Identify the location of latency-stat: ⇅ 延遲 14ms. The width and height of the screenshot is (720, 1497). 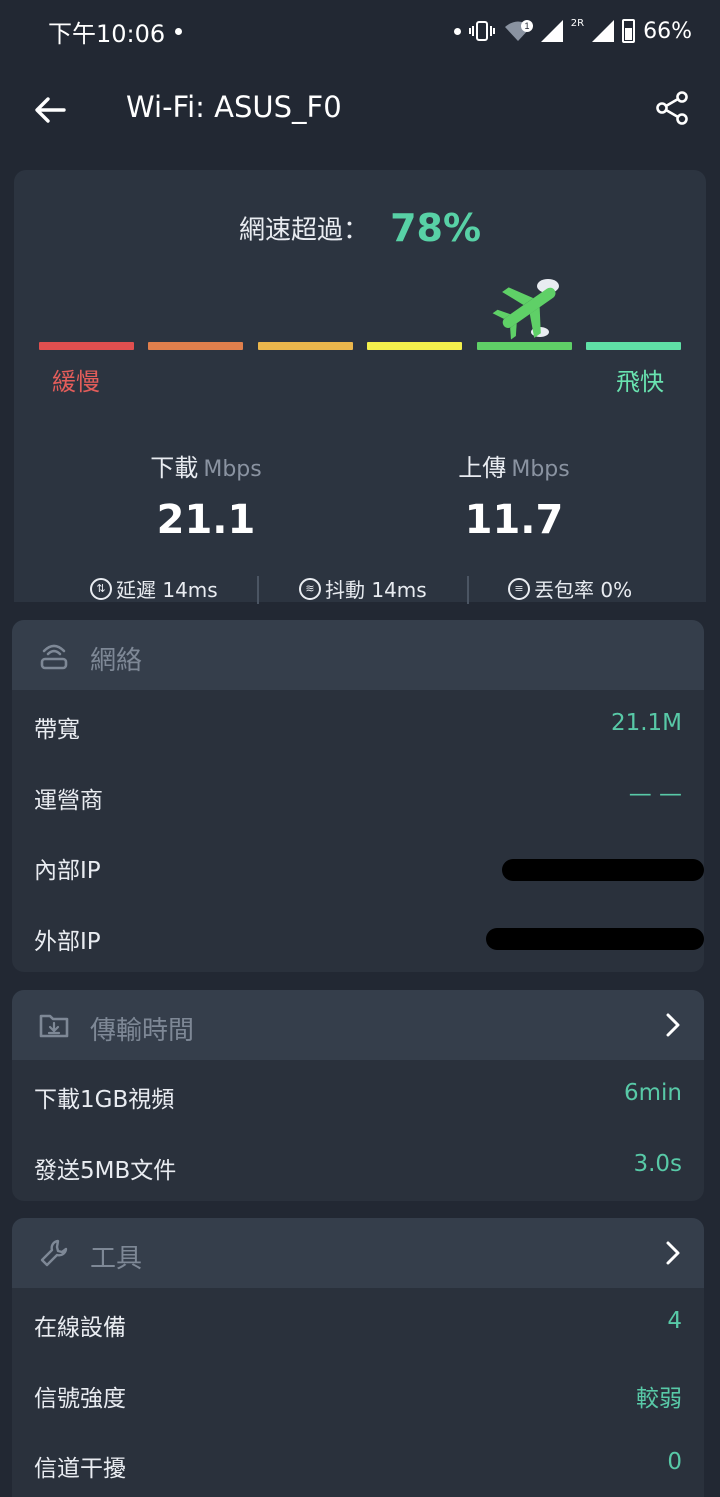
(154, 588).